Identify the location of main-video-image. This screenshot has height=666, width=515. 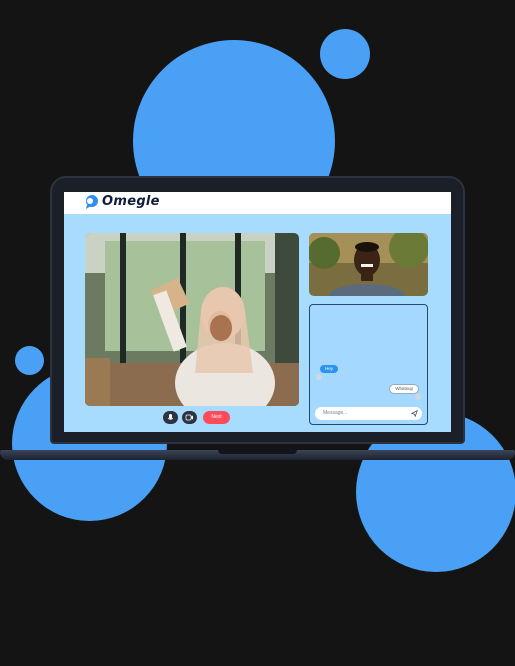
(192, 319).